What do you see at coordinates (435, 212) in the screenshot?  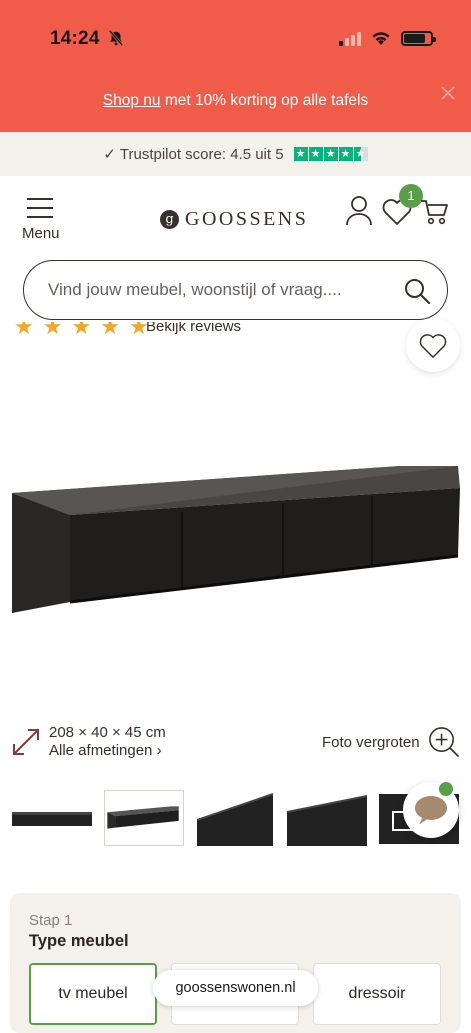 I see `cart-icon` at bounding box center [435, 212].